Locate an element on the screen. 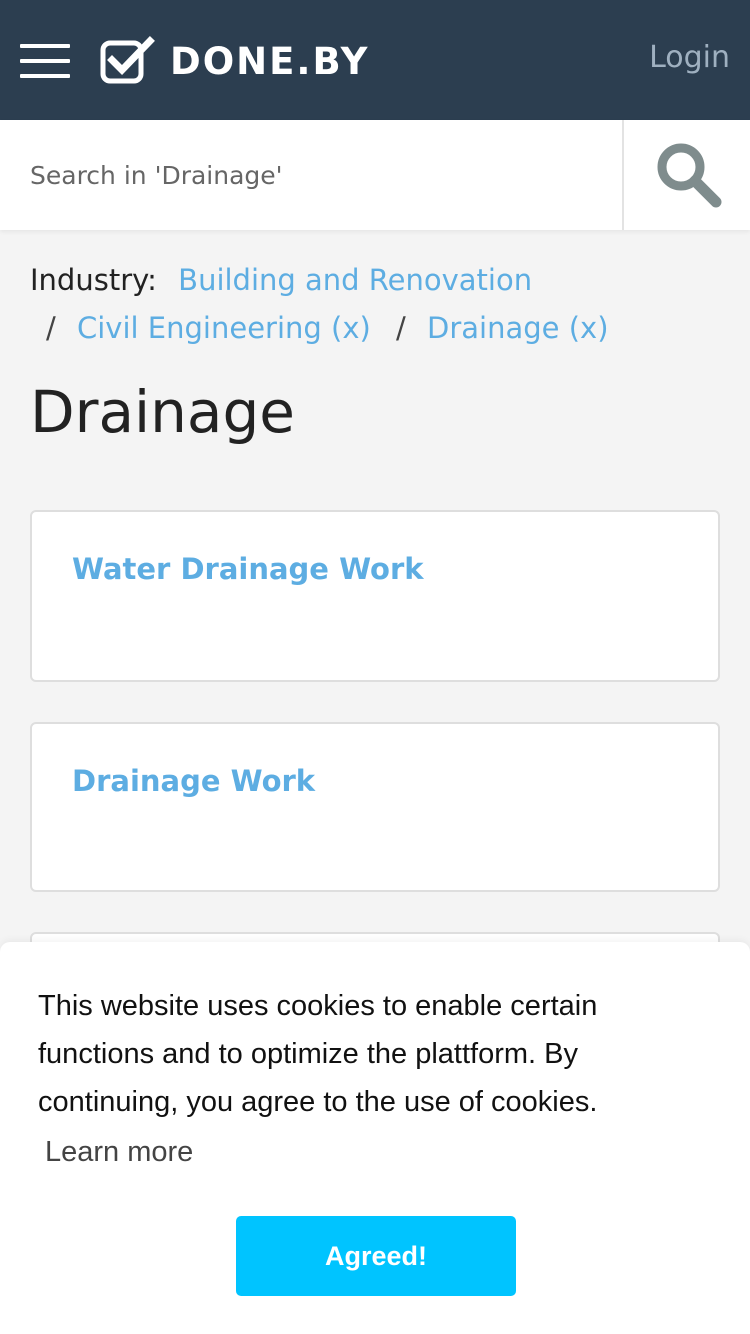 The image size is (750, 1334). page-title: Drainage is located at coordinates (162, 412).